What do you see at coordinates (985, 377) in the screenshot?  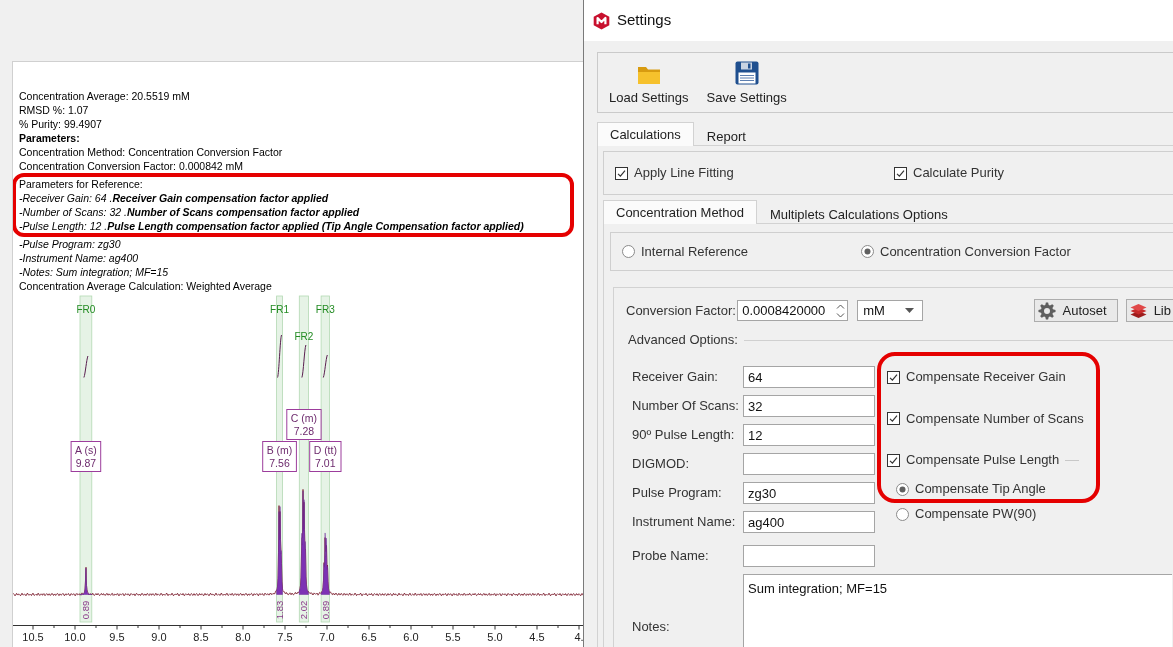 I see `checkbox-option: Compensate Receiver Gain` at bounding box center [985, 377].